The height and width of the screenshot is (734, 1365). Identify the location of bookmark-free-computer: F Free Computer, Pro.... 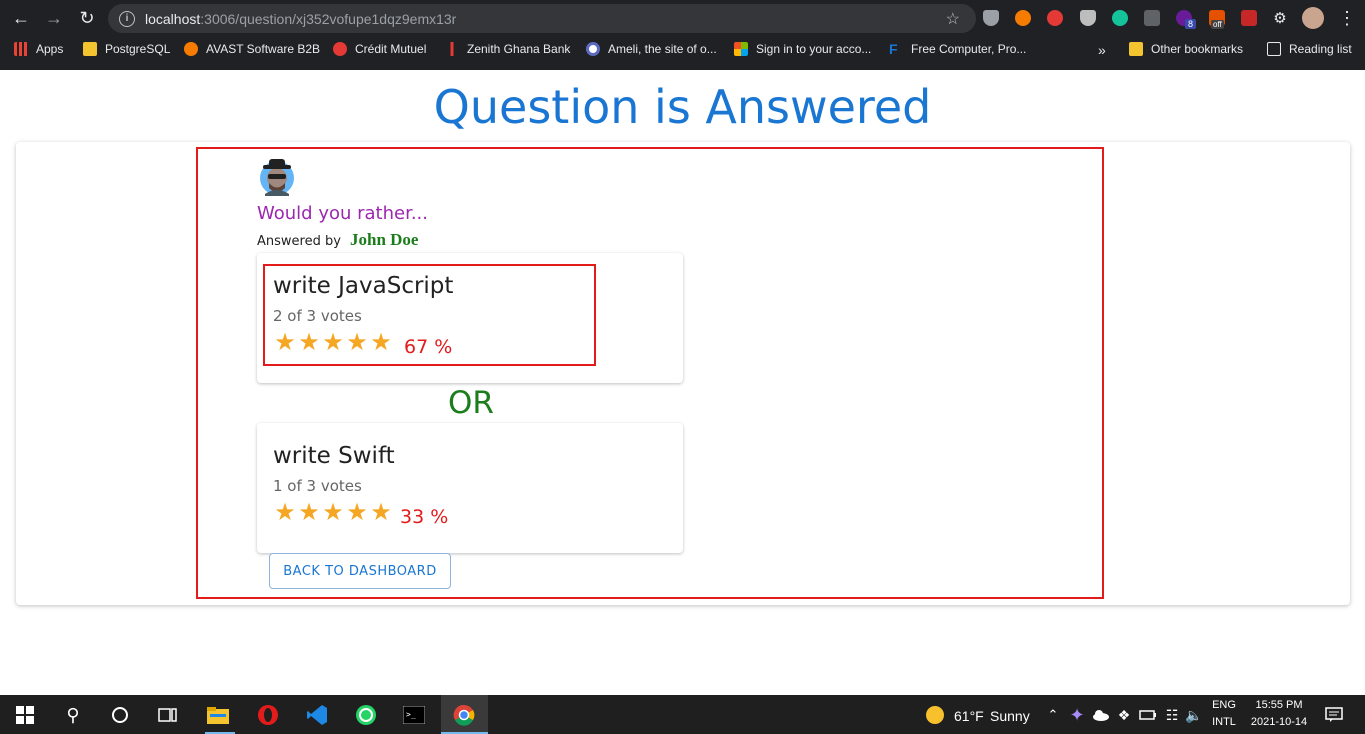
(957, 49).